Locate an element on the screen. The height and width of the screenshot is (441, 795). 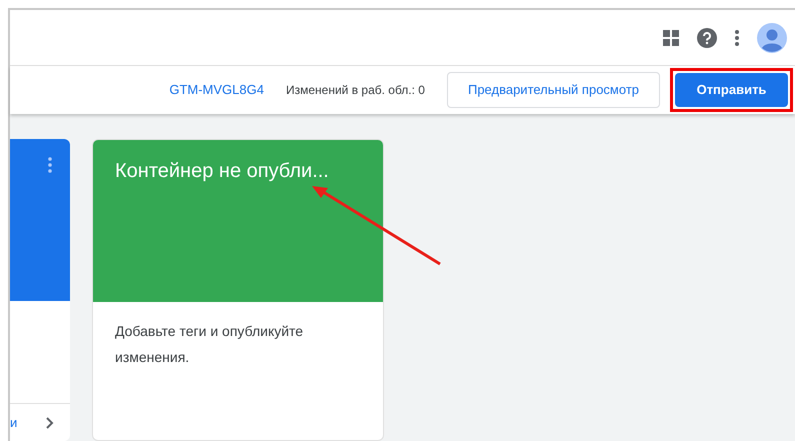
container-id-link: GTM-MVGL8G4 is located at coordinates (216, 90).